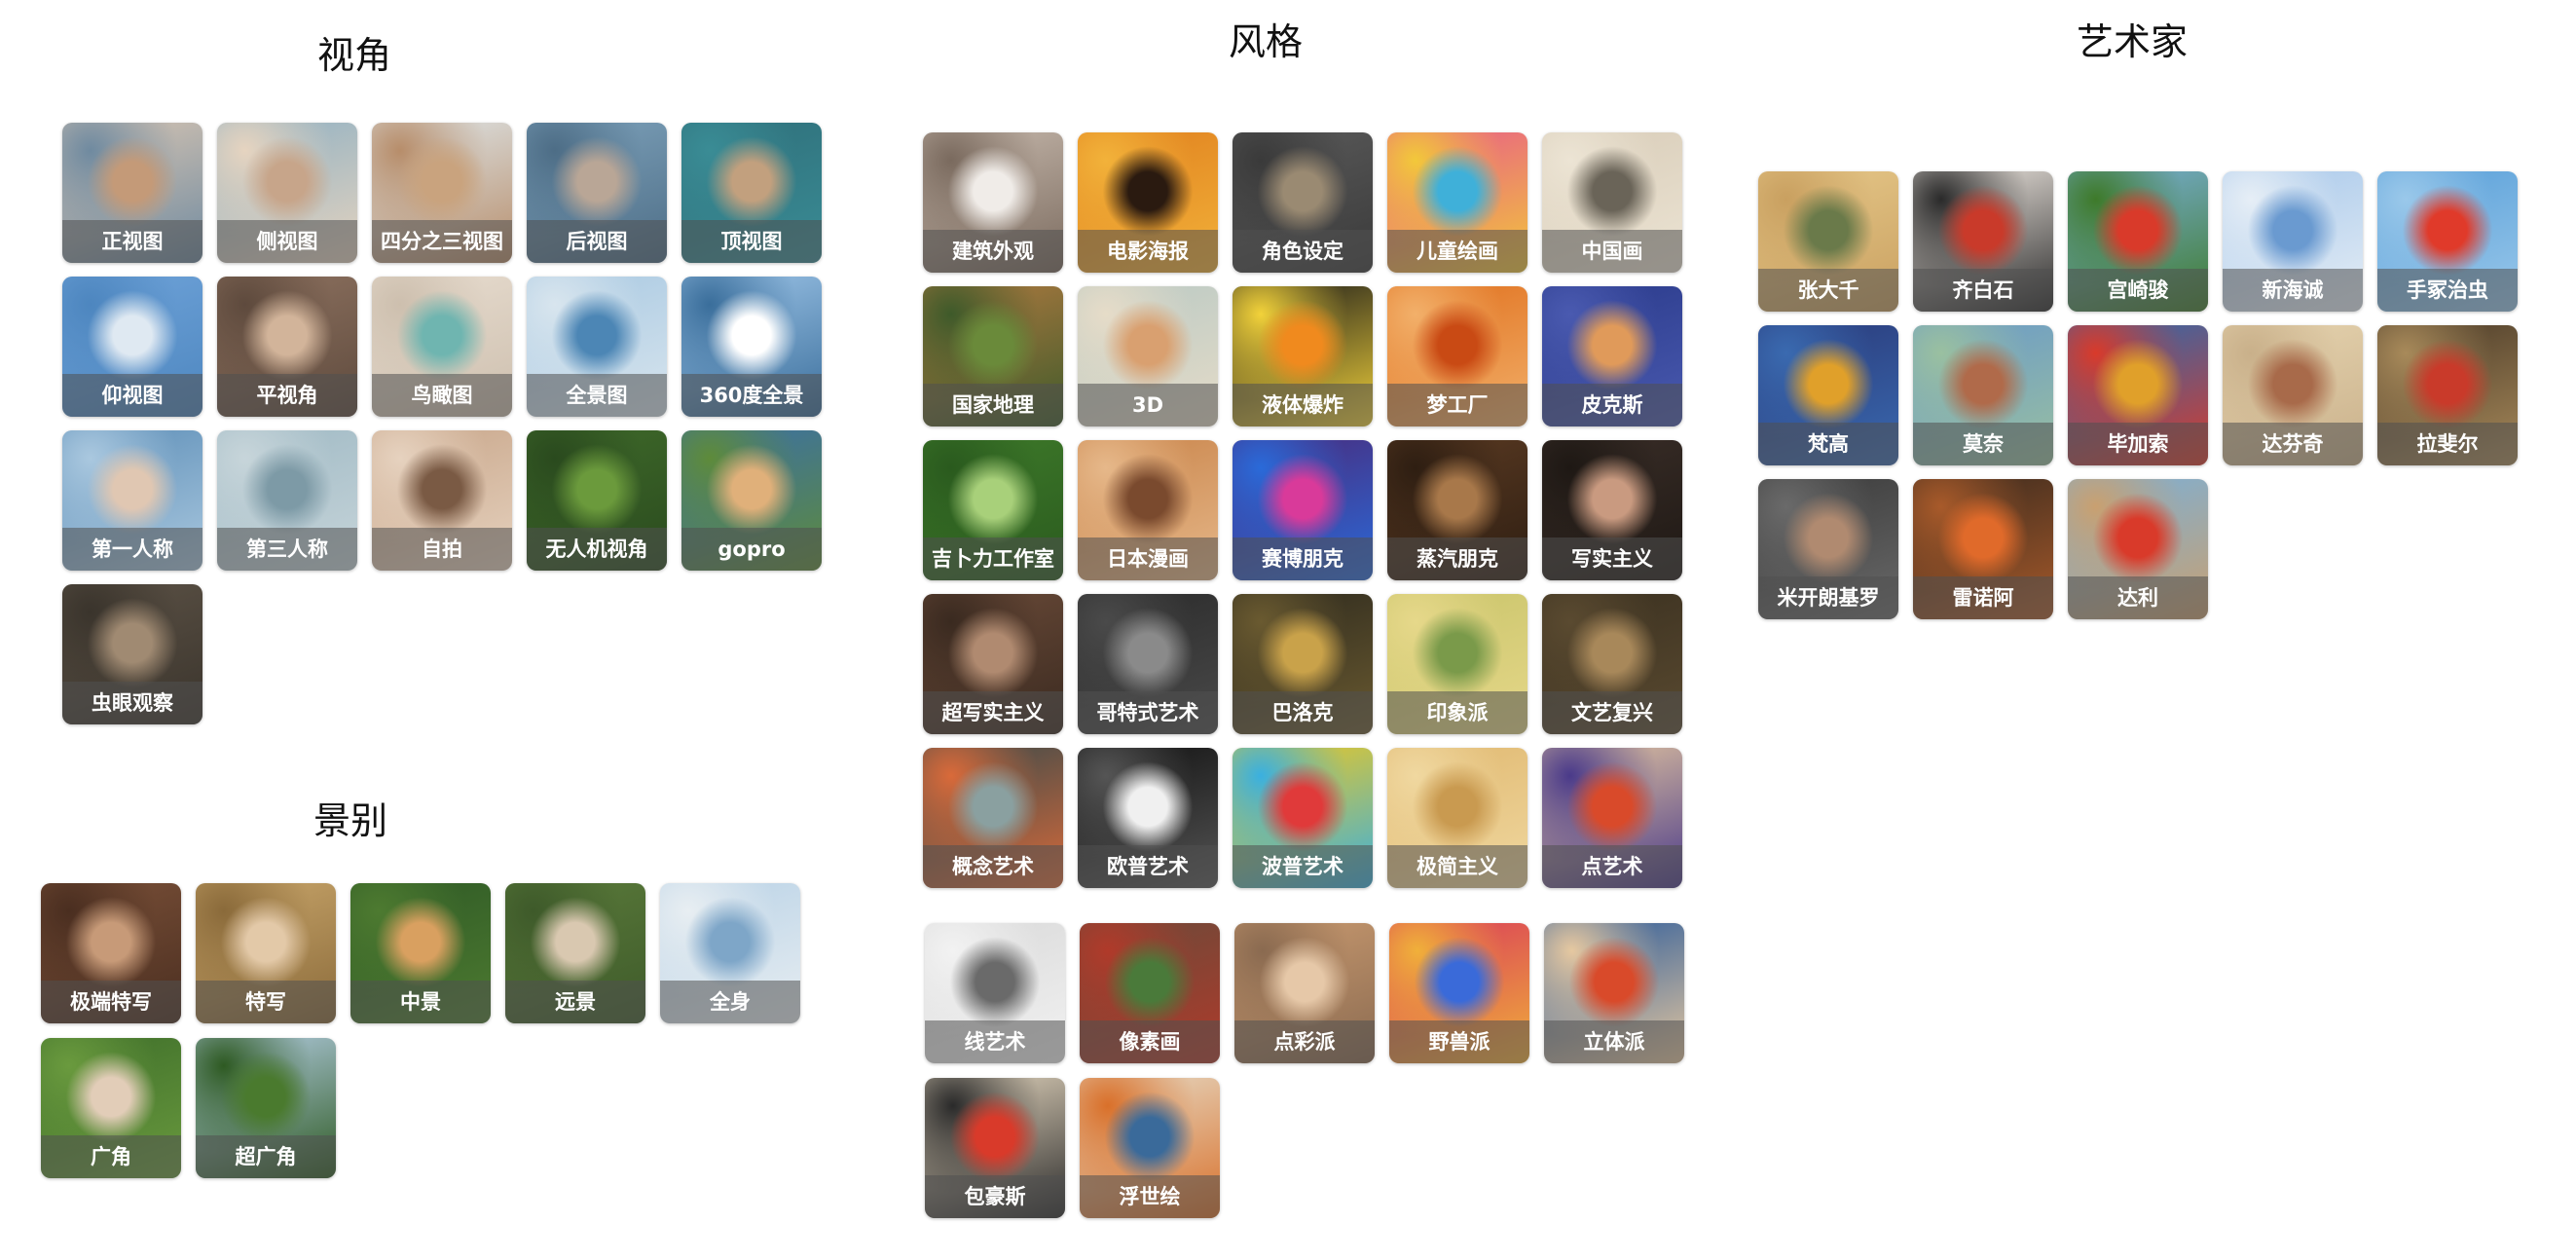  What do you see at coordinates (2138, 290) in the screenshot?
I see `tile-label: 宫崎骏` at bounding box center [2138, 290].